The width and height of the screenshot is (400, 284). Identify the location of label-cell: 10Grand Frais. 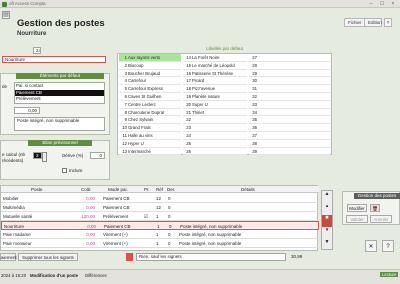
(150, 128).